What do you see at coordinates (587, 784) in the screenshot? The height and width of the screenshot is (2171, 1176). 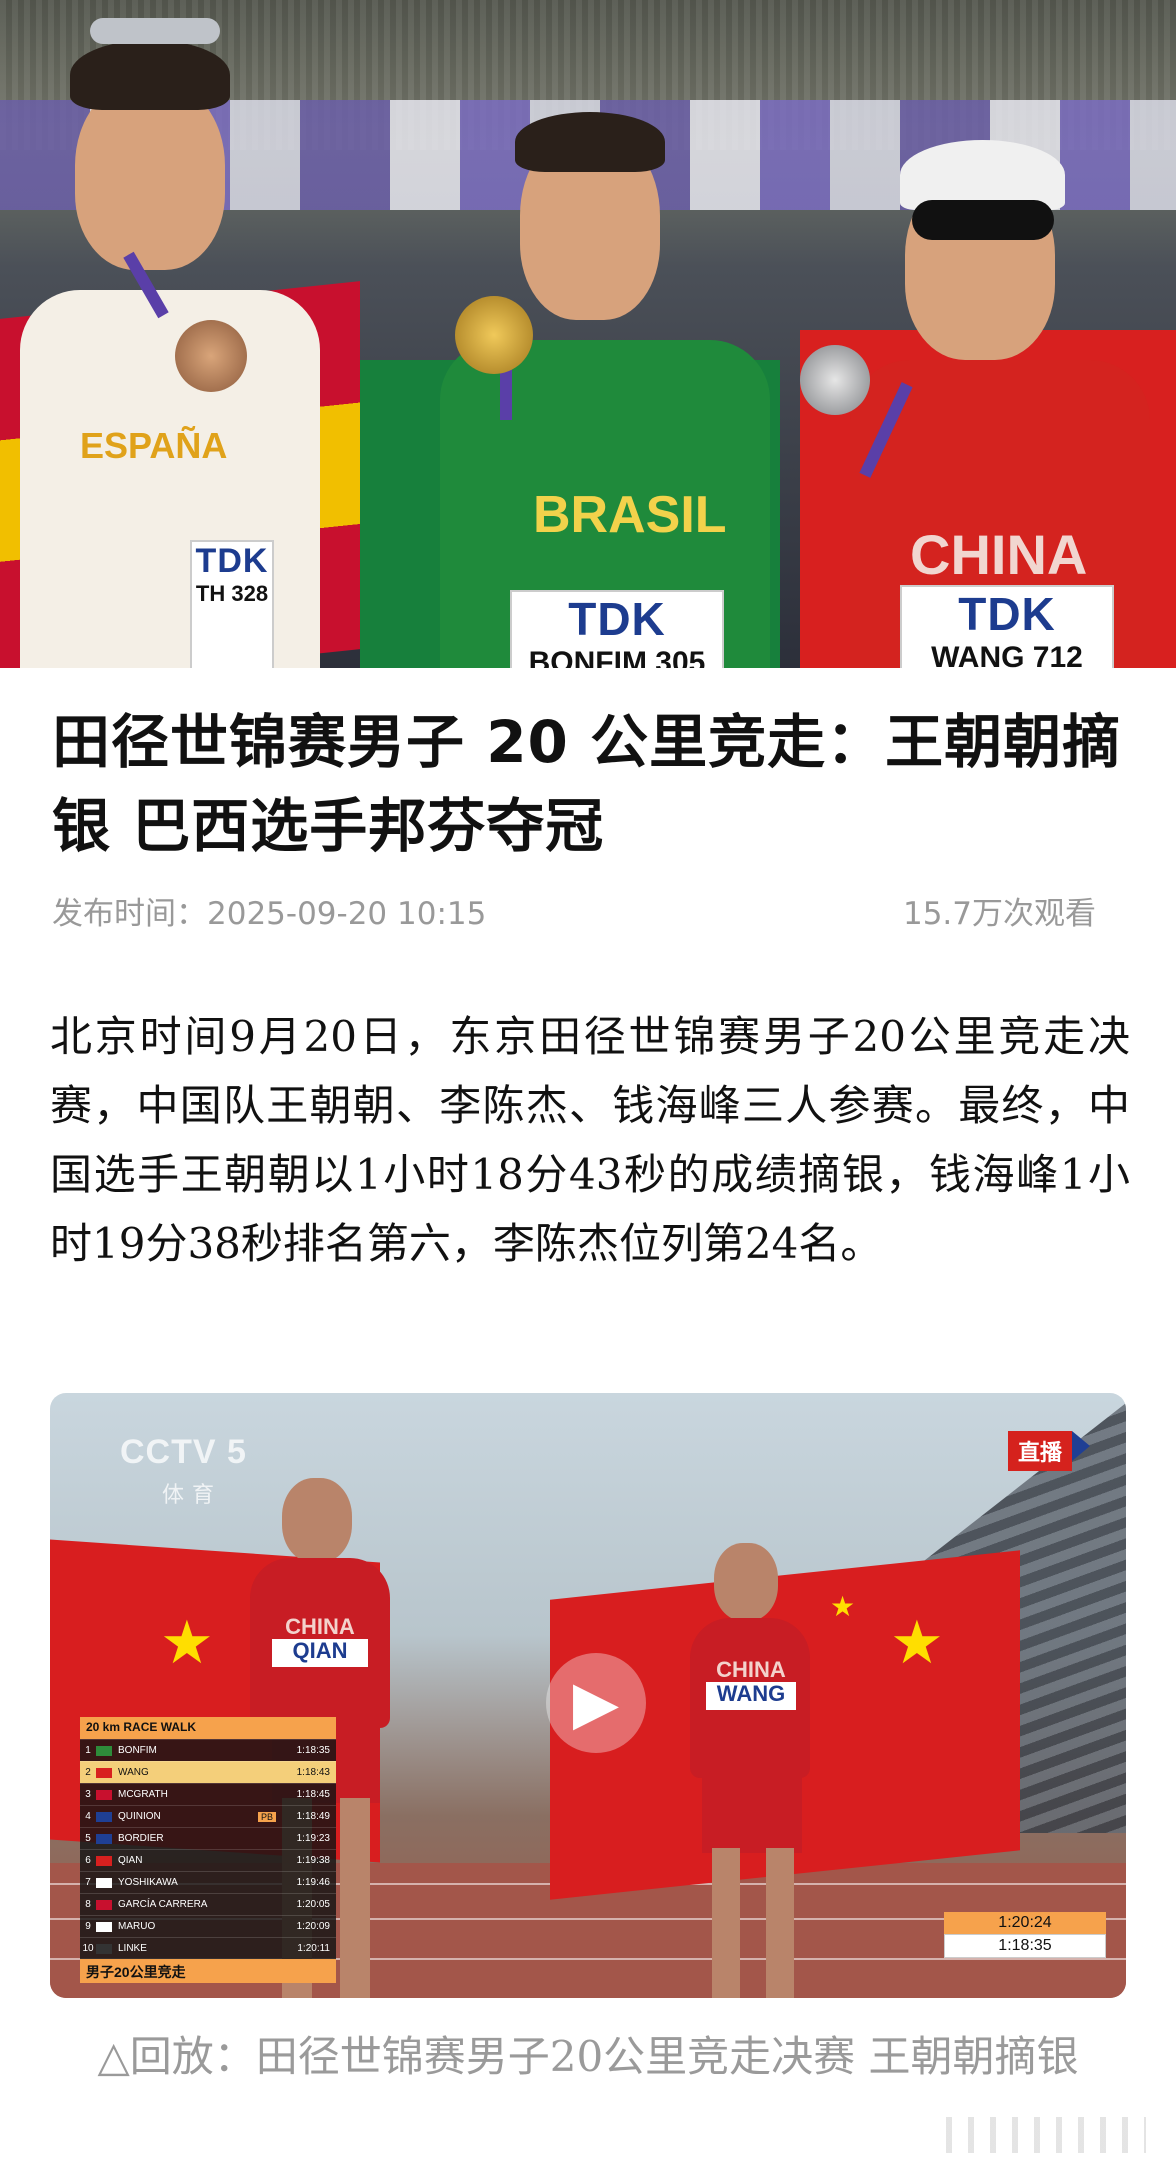 I see `article-title: 田径世锦赛男子 20 公里竞走：王朝朝摘银 巴西选手邦芬夺冠` at bounding box center [587, 784].